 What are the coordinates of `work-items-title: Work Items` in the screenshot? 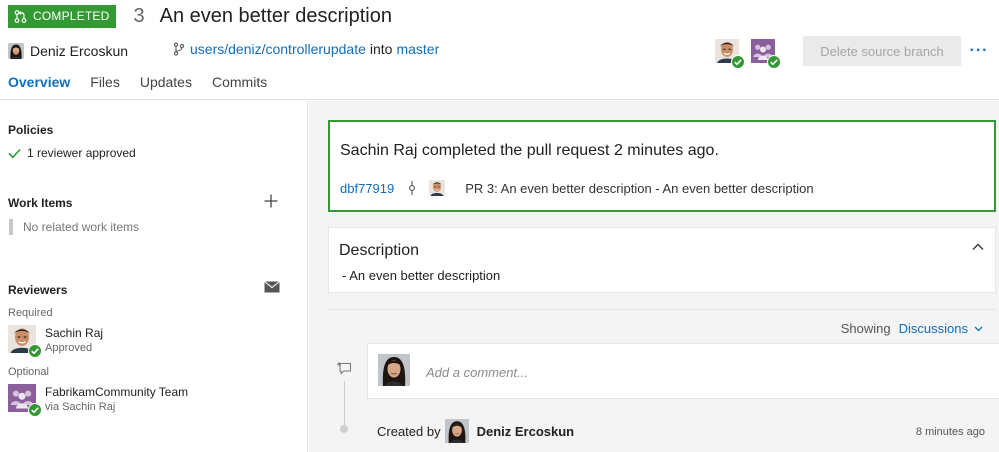 It's located at (40, 203).